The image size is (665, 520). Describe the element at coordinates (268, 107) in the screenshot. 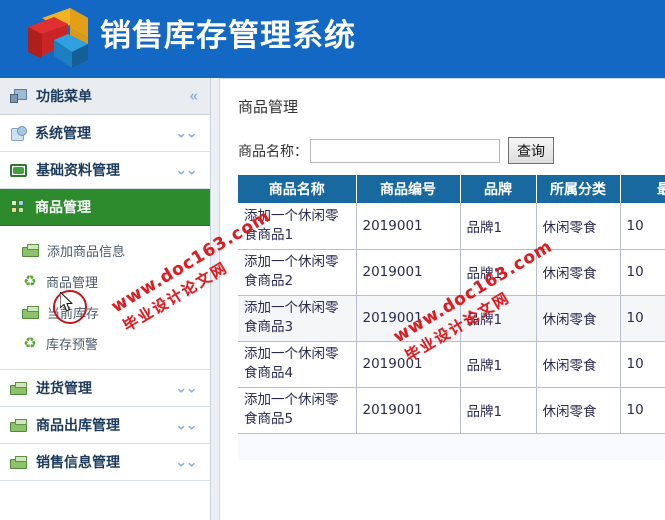

I see `content-page-title: 商品管理` at that location.